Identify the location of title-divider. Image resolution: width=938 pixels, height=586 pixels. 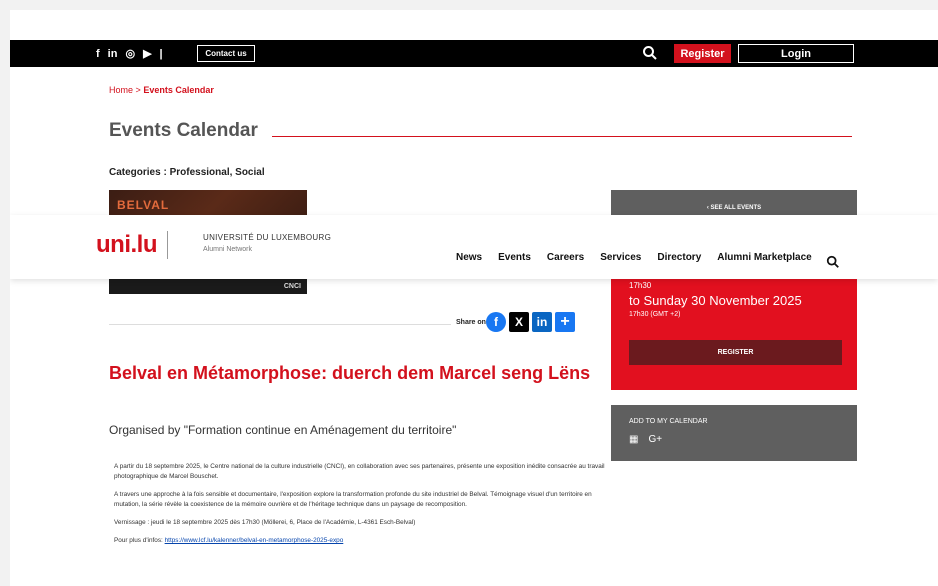
(562, 136).